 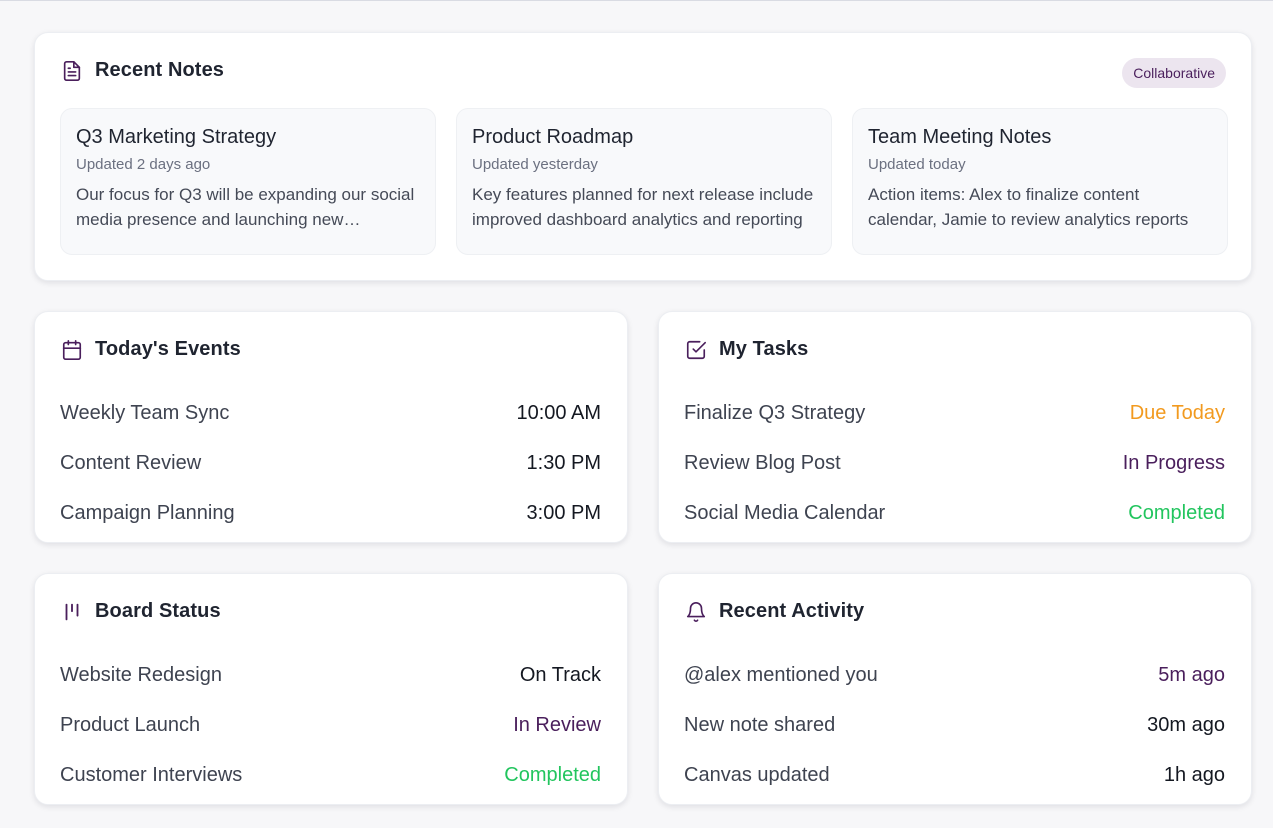 What do you see at coordinates (535, 164) in the screenshot?
I see `note-updated: Updated yesterday` at bounding box center [535, 164].